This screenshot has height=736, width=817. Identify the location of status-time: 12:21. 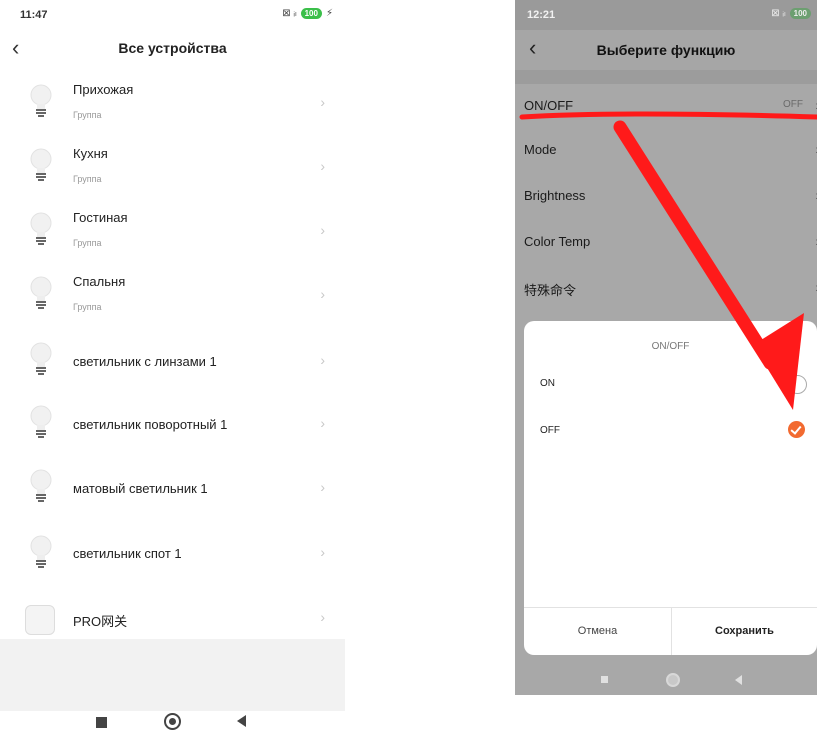
(541, 15).